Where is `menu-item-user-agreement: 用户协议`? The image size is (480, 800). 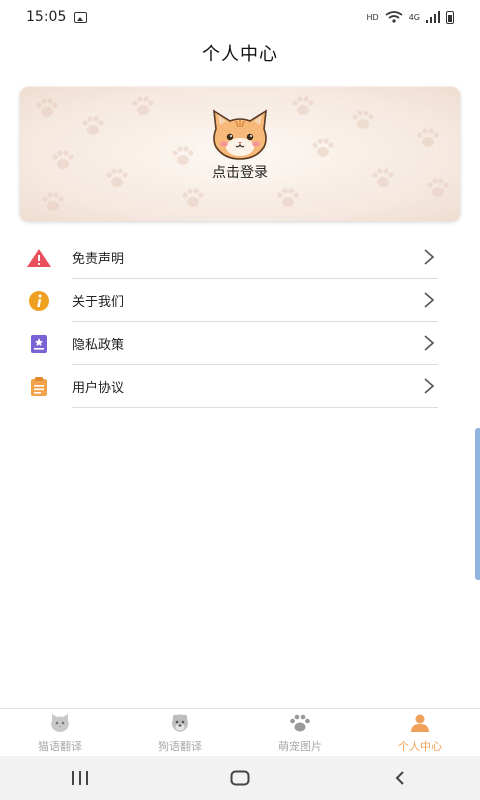
menu-item-user-agreement: 用户协议 is located at coordinates (229, 386).